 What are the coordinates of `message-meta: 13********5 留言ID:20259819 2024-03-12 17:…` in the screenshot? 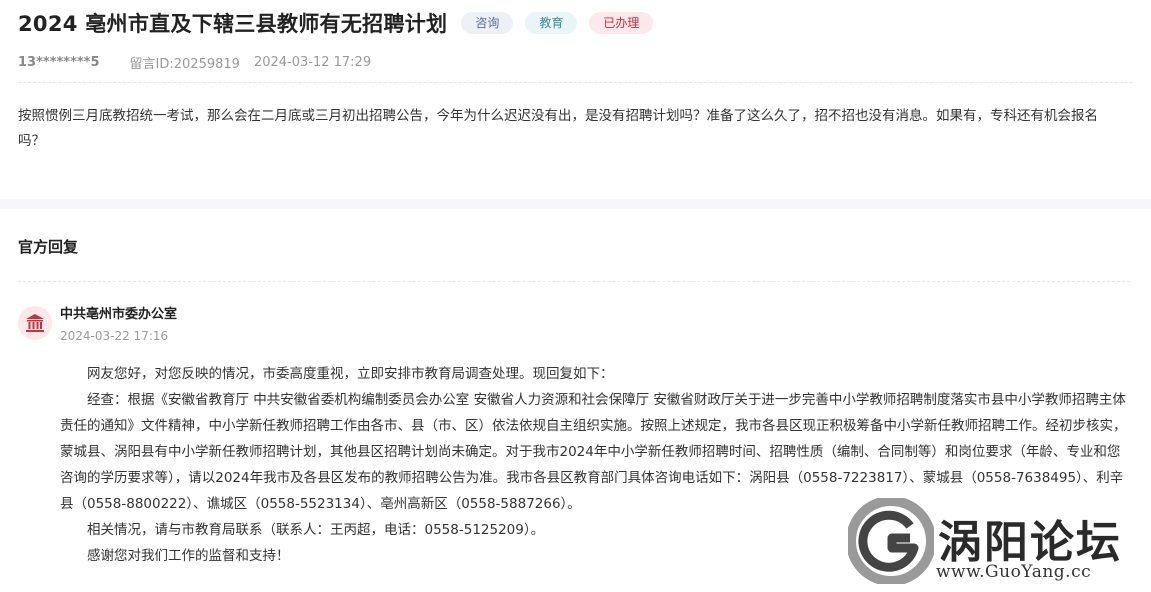 It's located at (575, 68).